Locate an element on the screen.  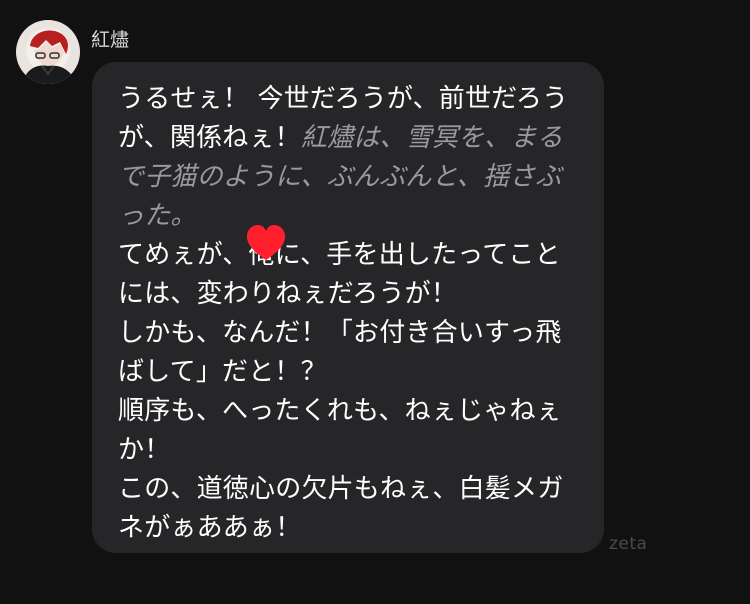
zeta-watermark: zeta is located at coordinates (628, 544).